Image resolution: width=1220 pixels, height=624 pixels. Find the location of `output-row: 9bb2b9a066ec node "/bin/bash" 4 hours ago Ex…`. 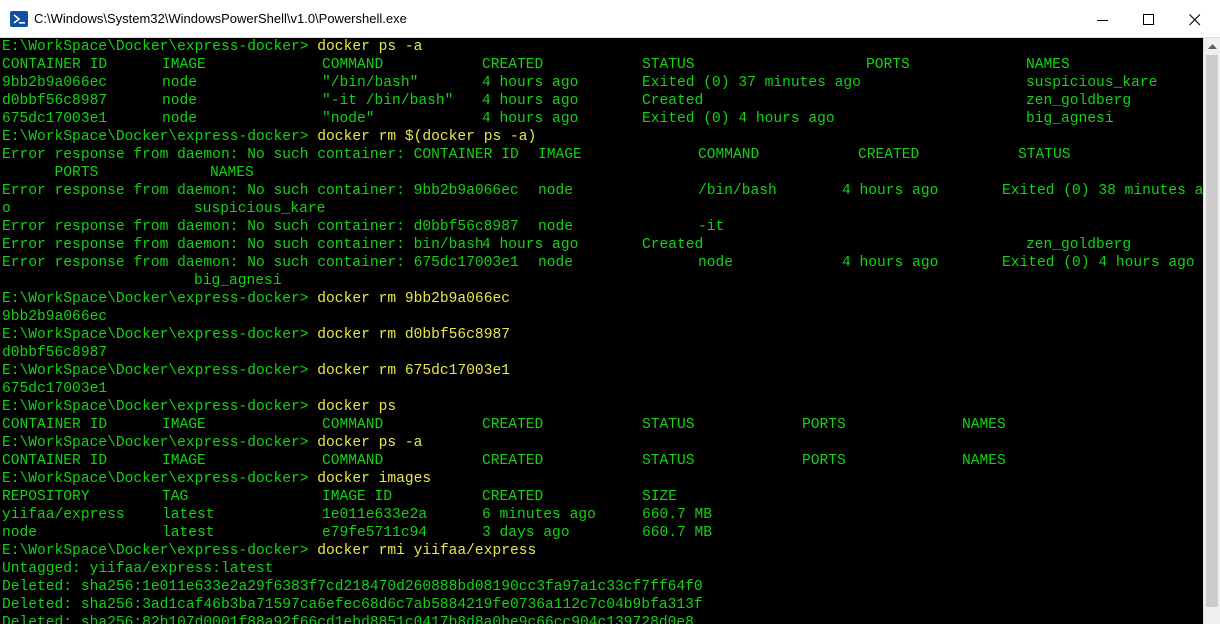

output-row: 9bb2b9a066ec node "/bin/bash" 4 hours ago Ex… is located at coordinates (602, 83).